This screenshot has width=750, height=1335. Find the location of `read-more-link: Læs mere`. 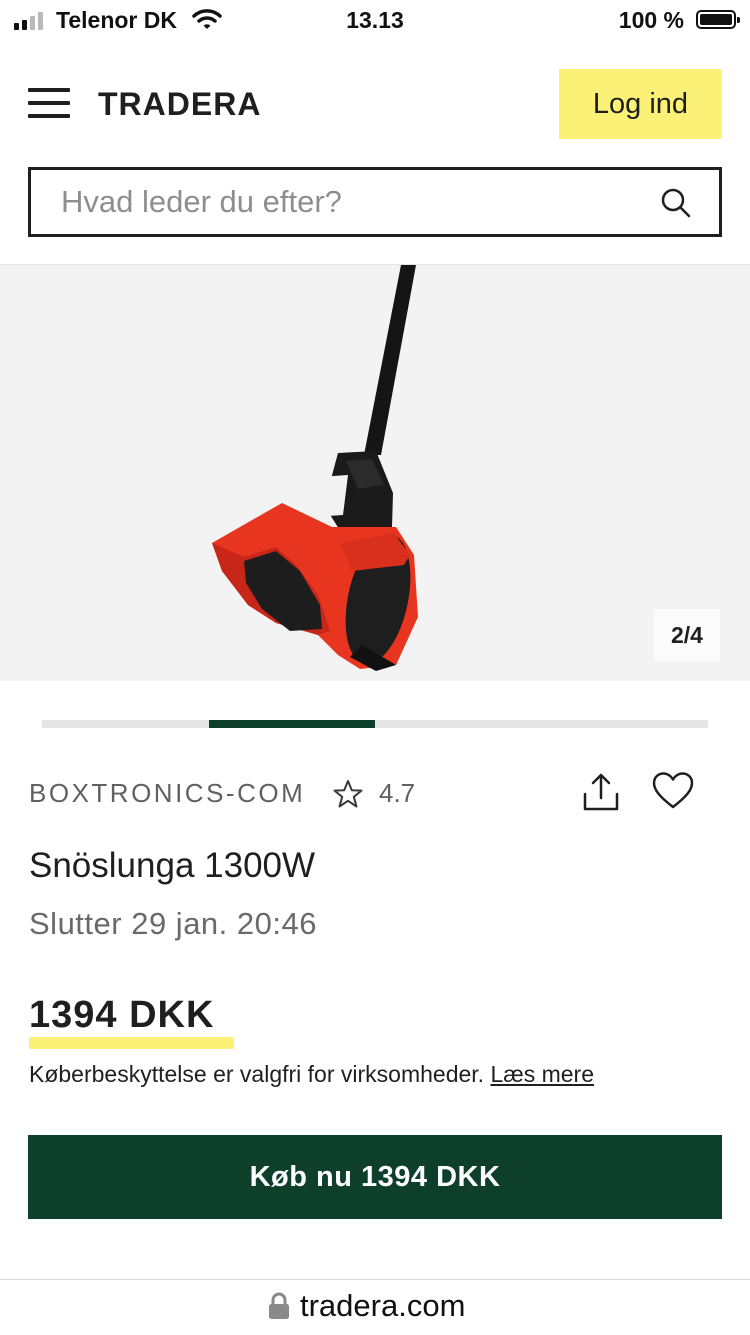

read-more-link: Læs mere is located at coordinates (542, 1074).